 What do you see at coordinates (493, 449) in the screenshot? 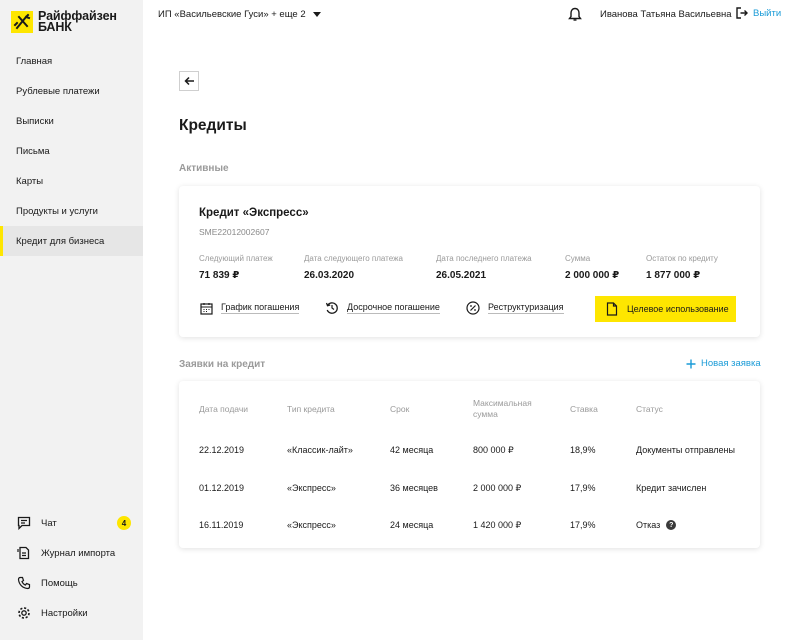
I see `cell-amount: 800 000 ₽` at bounding box center [493, 449].